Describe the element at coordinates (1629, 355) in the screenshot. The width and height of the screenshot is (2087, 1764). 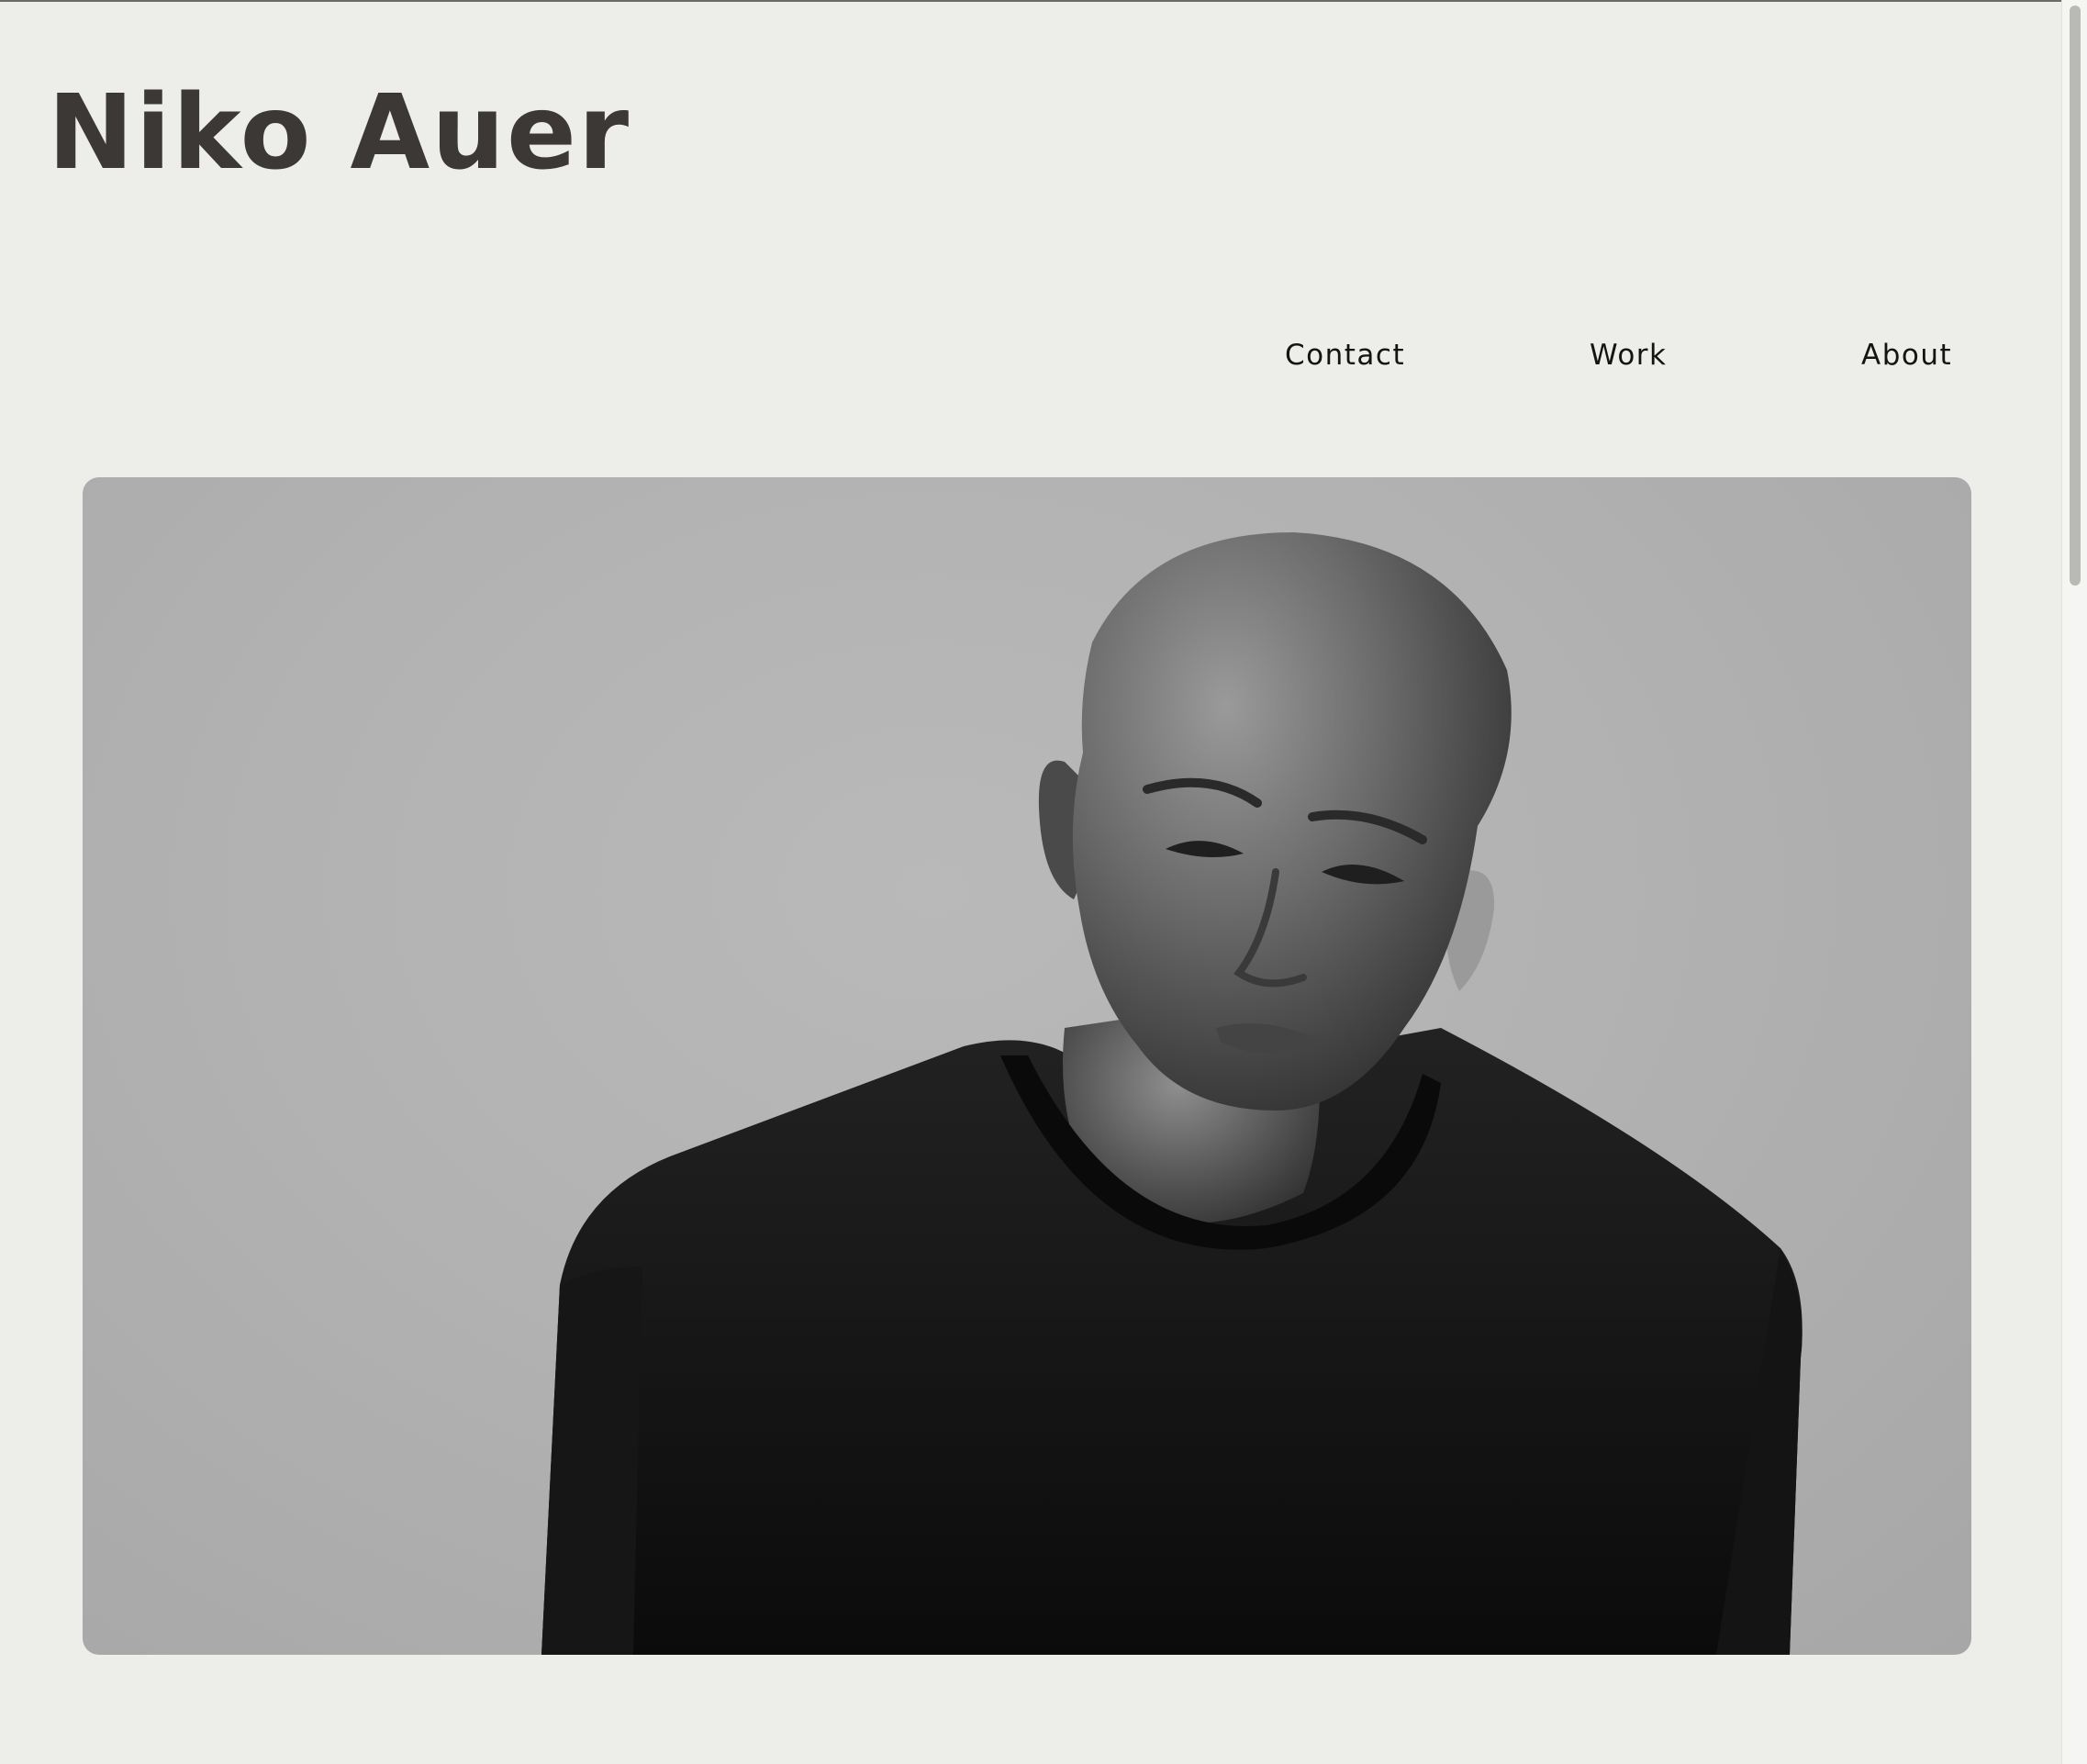
I see `nav-work-link: Work` at that location.